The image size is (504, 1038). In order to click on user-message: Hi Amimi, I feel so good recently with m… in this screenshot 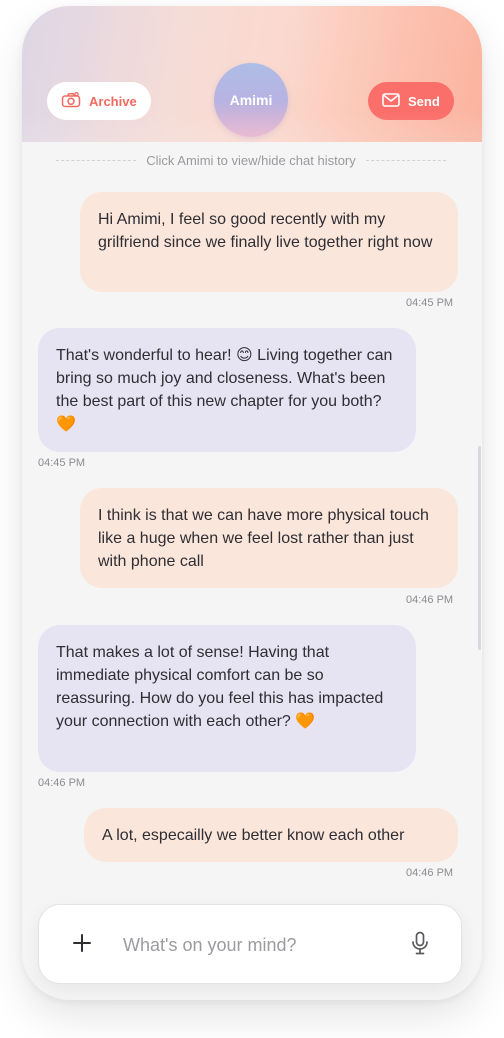, I will do `click(269, 242)`.